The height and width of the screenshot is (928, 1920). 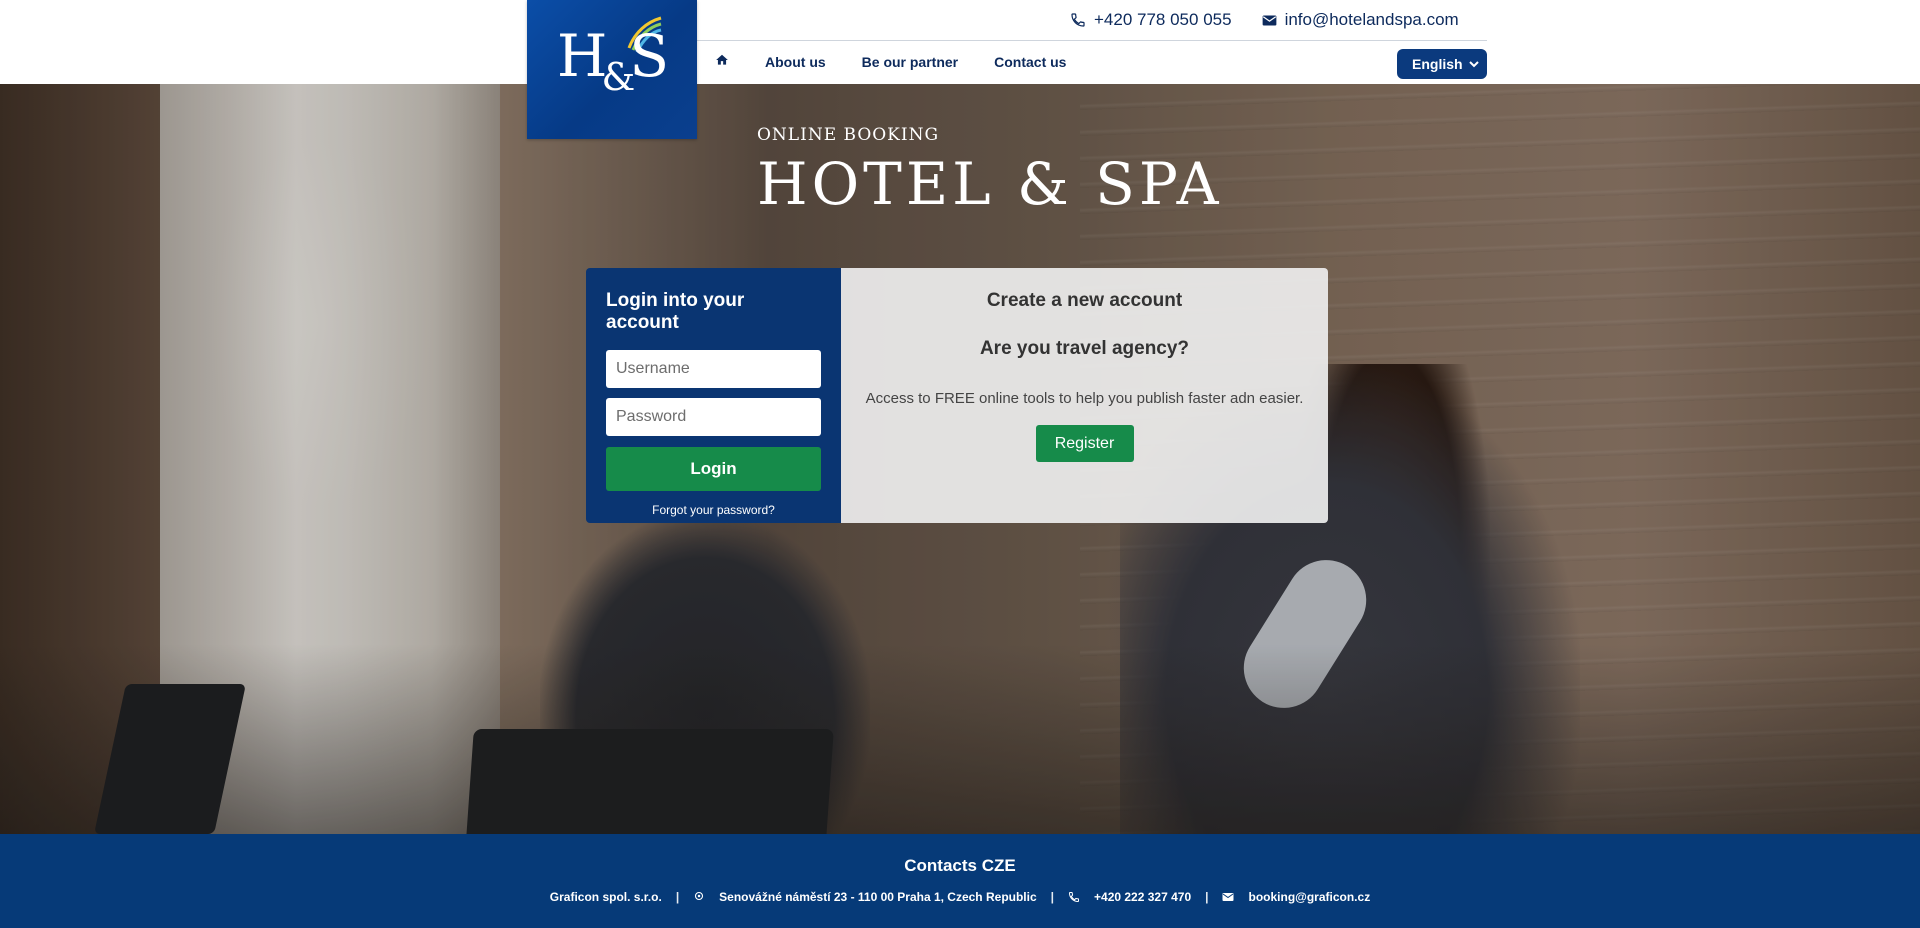 I want to click on hero-title: HOTEL & SPA, so click(x=990, y=184).